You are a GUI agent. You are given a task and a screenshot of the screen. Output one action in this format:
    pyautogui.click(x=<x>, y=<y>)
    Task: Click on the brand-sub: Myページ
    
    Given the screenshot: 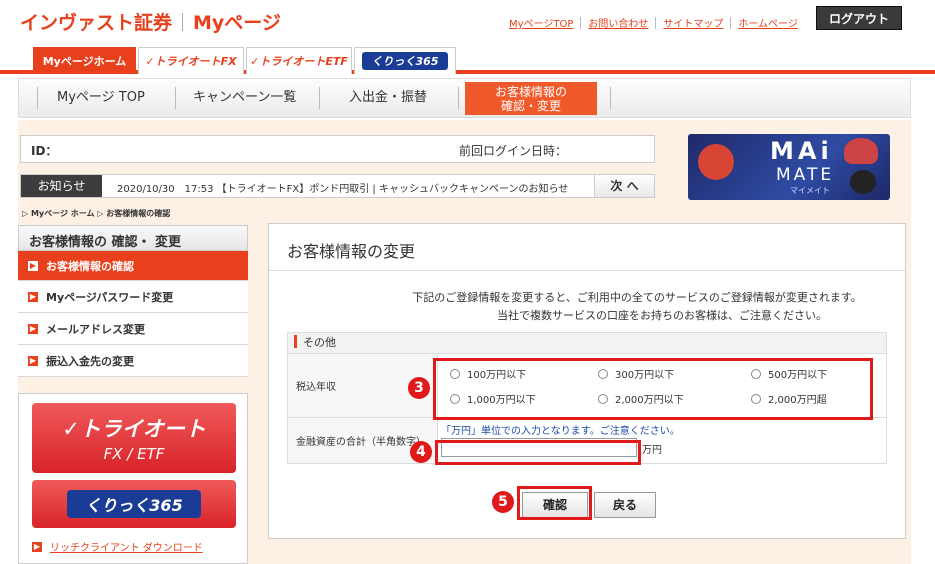 What is the action you would take?
    pyautogui.click(x=237, y=23)
    